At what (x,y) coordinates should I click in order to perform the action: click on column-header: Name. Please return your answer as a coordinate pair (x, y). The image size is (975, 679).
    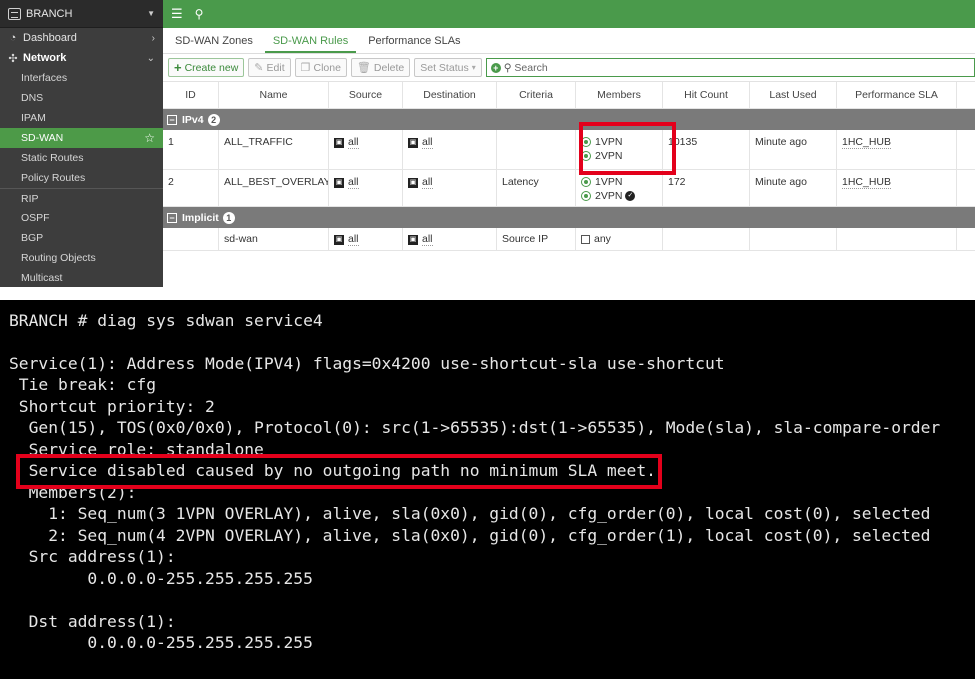
    Looking at the image, I should click on (274, 95).